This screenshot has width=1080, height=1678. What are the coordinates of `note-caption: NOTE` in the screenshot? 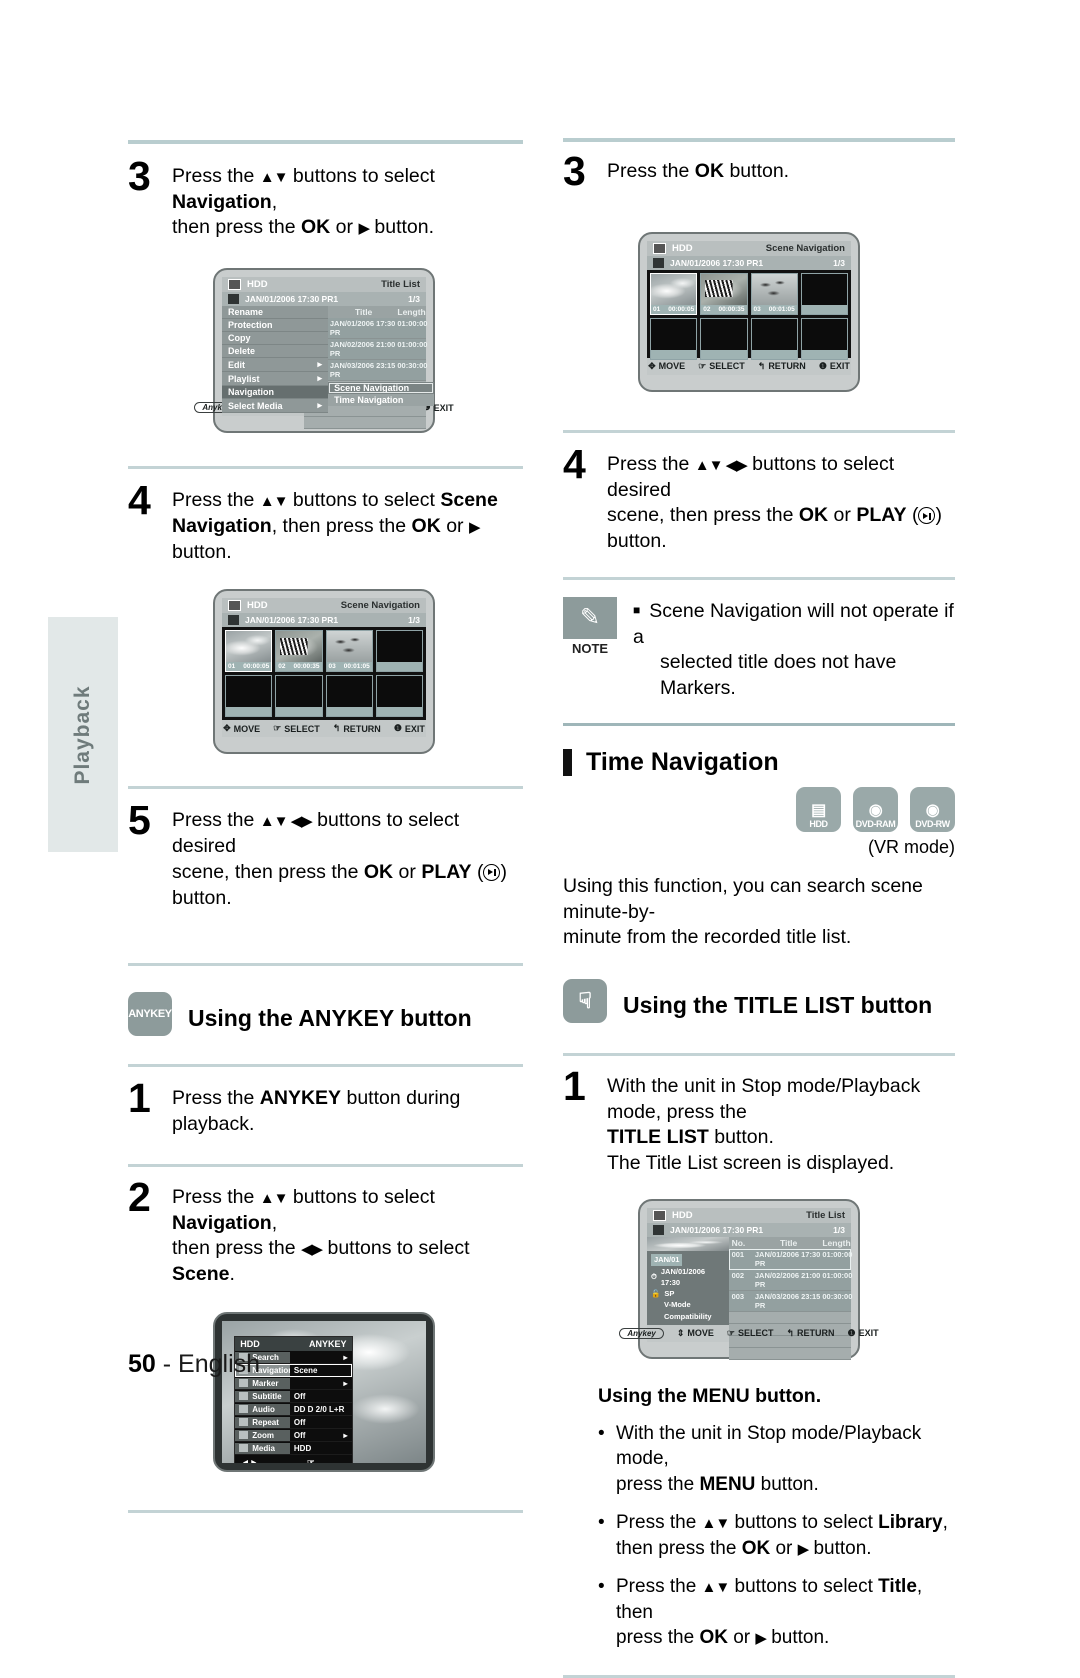 It's located at (590, 648).